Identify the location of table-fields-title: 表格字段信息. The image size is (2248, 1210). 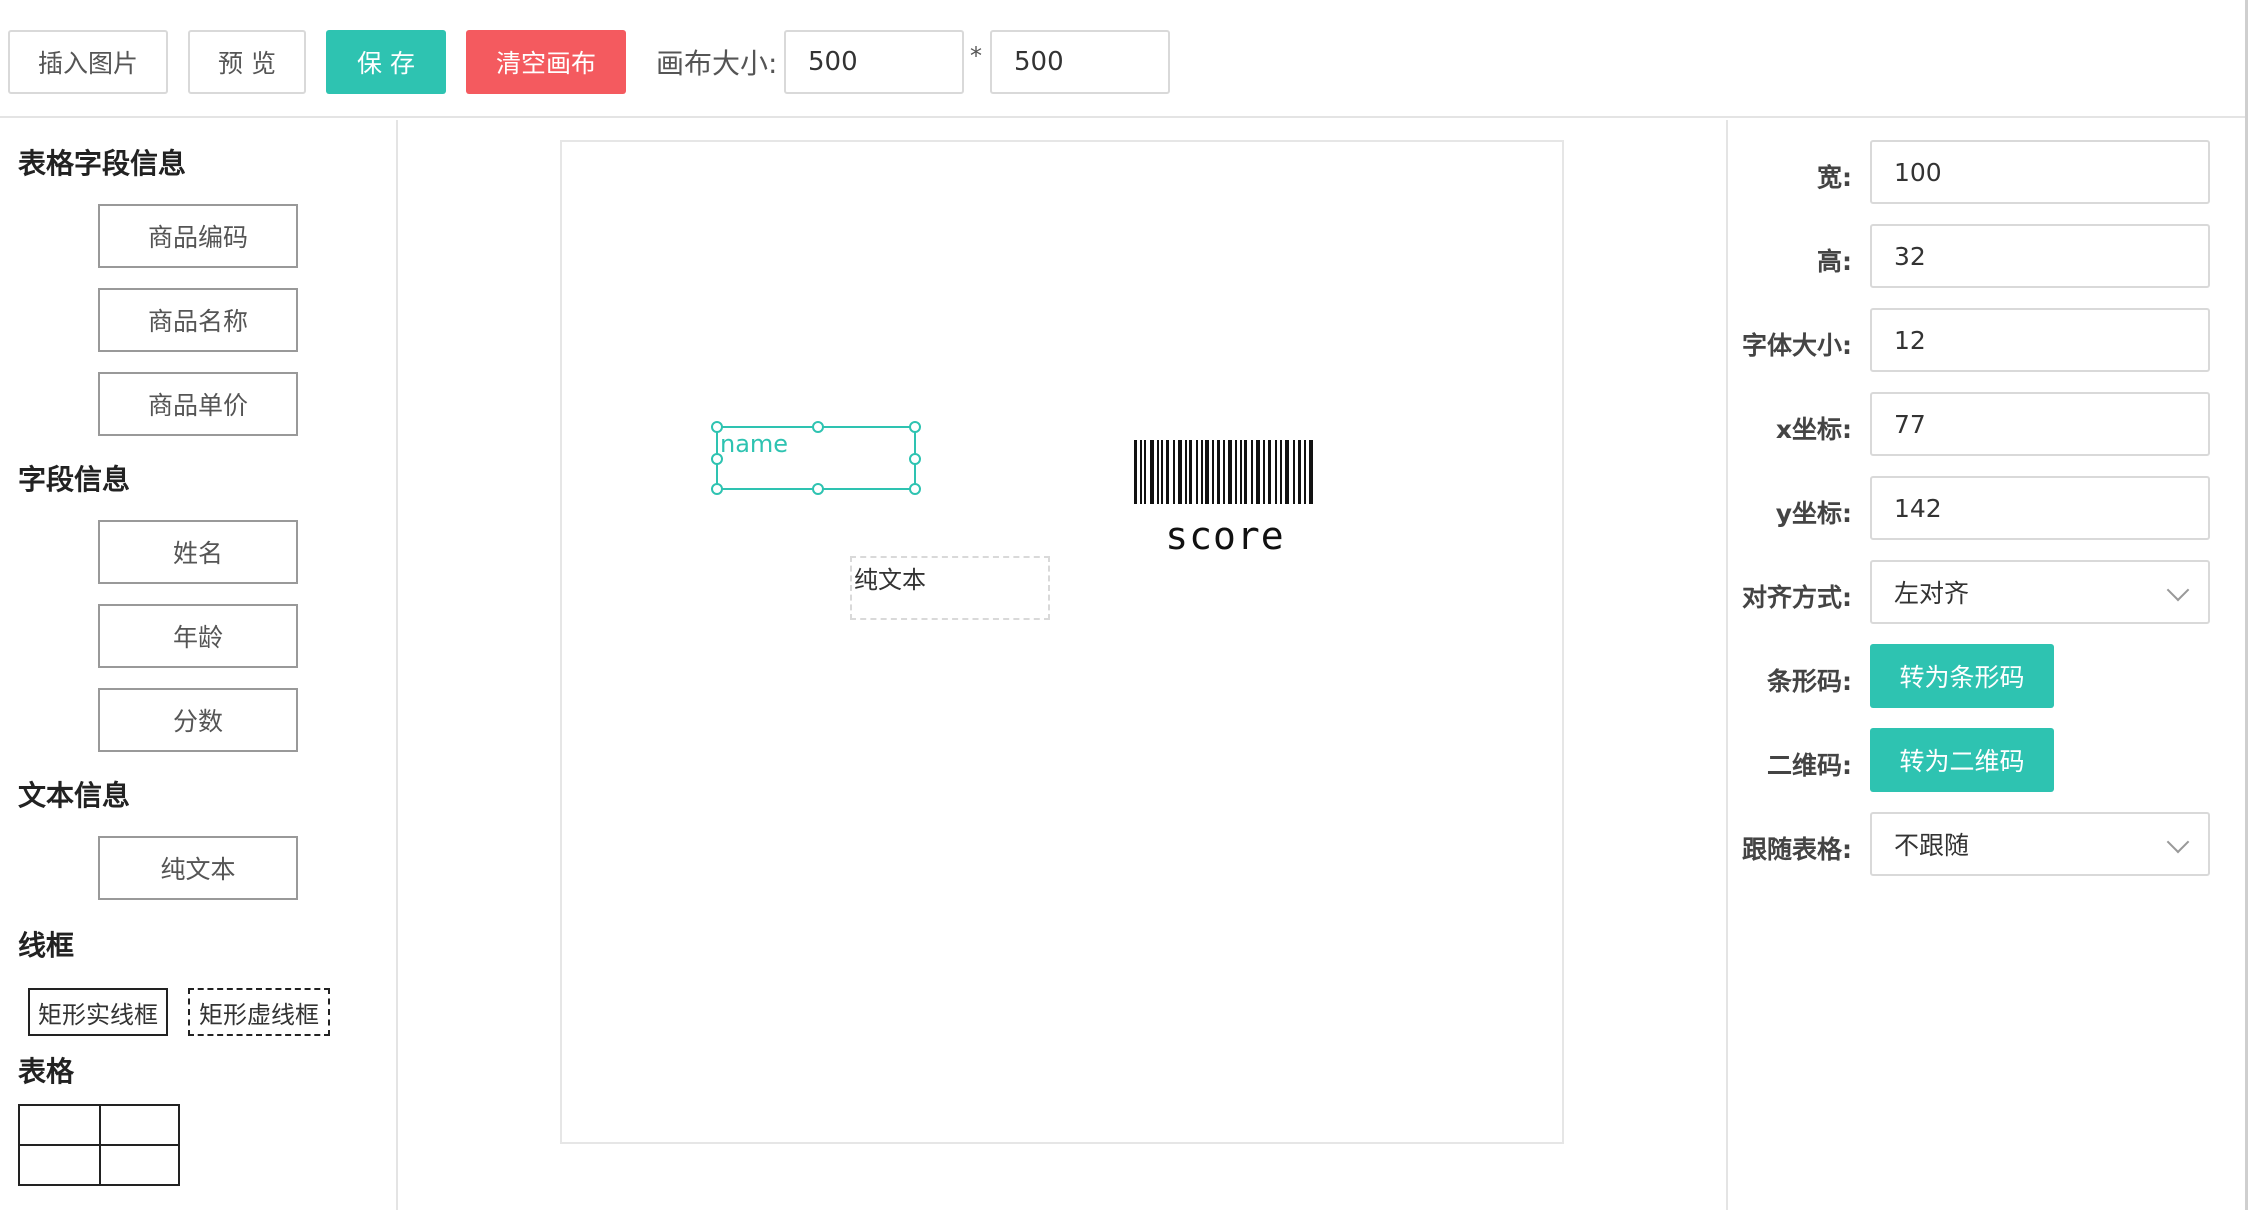
(102, 163).